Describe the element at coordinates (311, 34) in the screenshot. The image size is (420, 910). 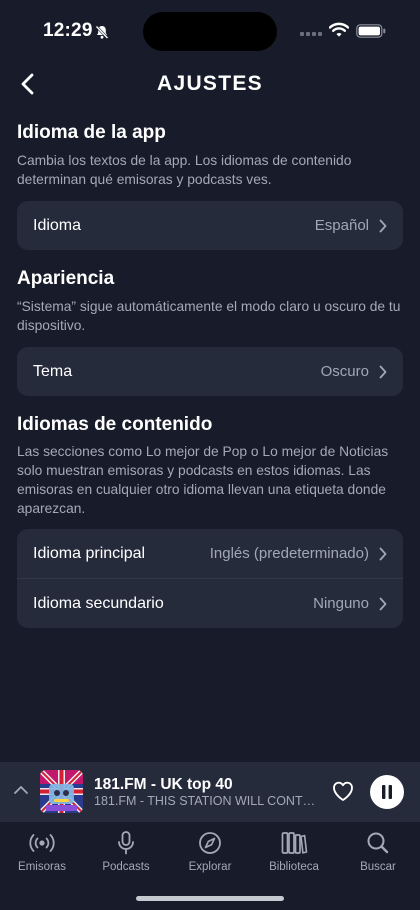
I see `cellular-signal-icon` at that location.